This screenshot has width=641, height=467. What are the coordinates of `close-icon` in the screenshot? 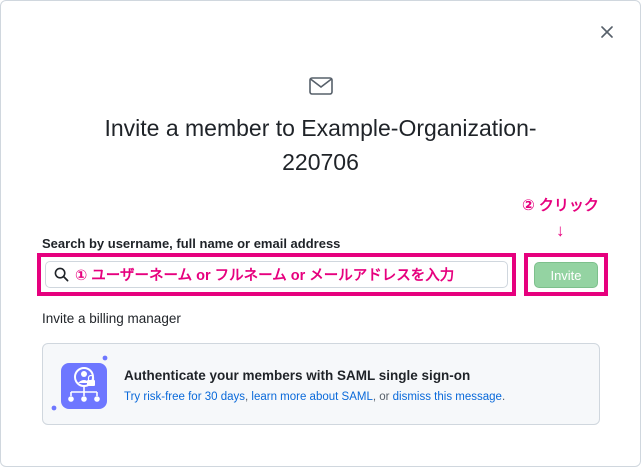 It's located at (607, 32).